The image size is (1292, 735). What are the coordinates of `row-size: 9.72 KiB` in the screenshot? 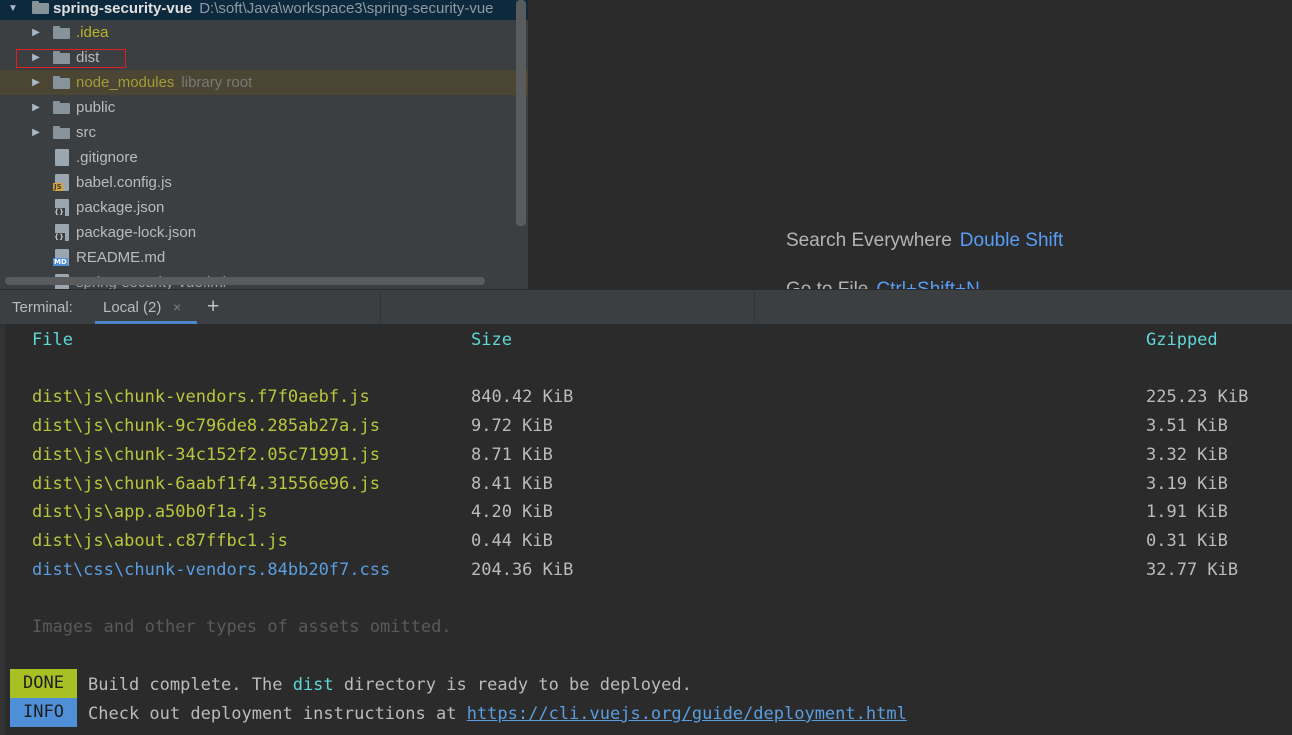 It's located at (512, 426).